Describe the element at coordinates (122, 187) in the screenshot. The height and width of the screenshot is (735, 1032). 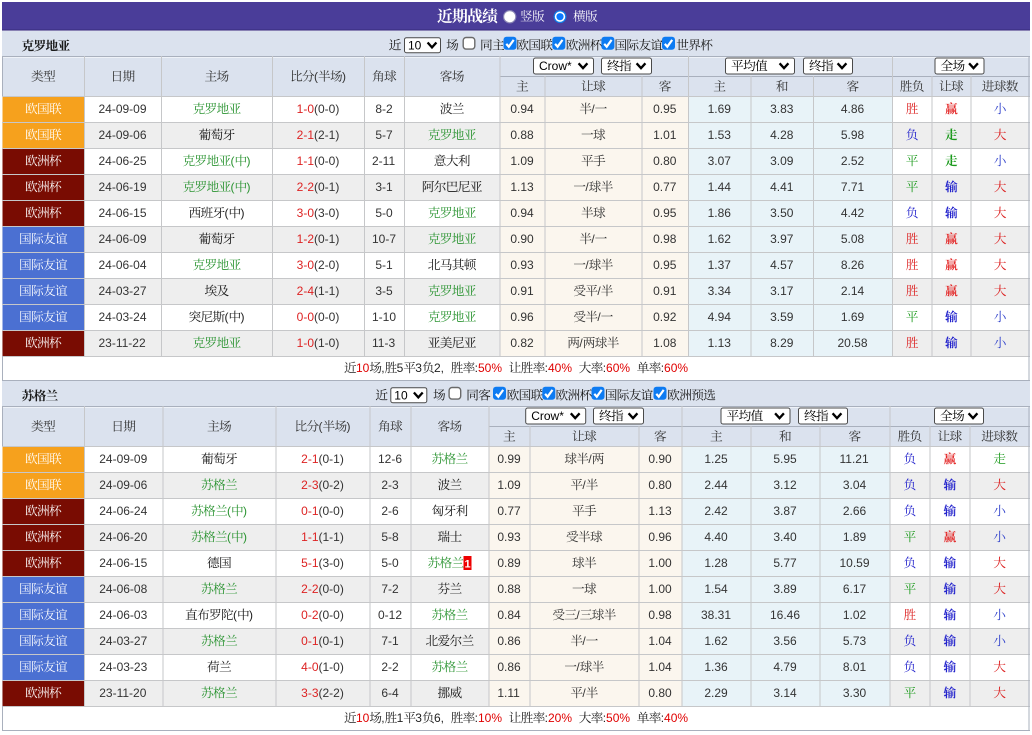
I see `svg-text: 24-06-19` at that location.